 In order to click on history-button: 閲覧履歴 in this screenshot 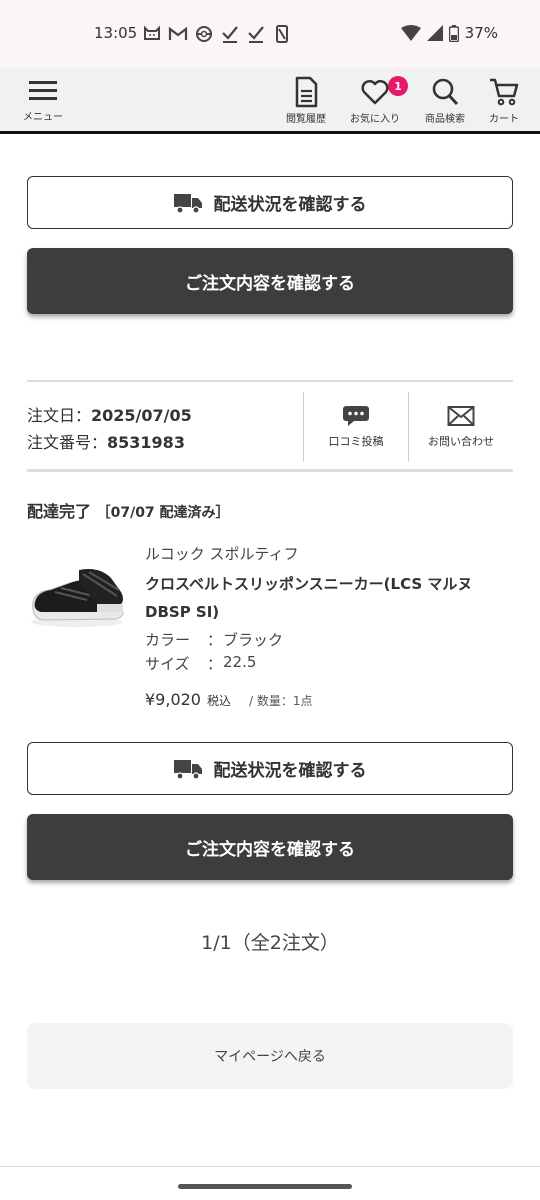, I will do `click(306, 103)`.